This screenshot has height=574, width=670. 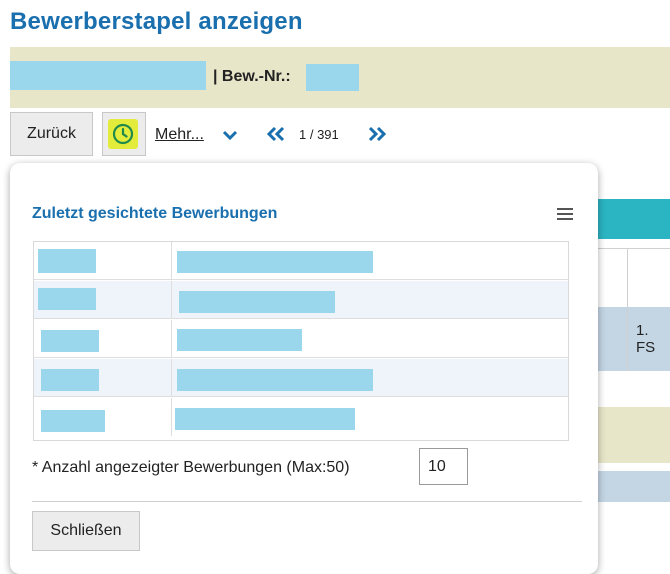 What do you see at coordinates (630, 219) in the screenshot?
I see `background-teal-header` at bounding box center [630, 219].